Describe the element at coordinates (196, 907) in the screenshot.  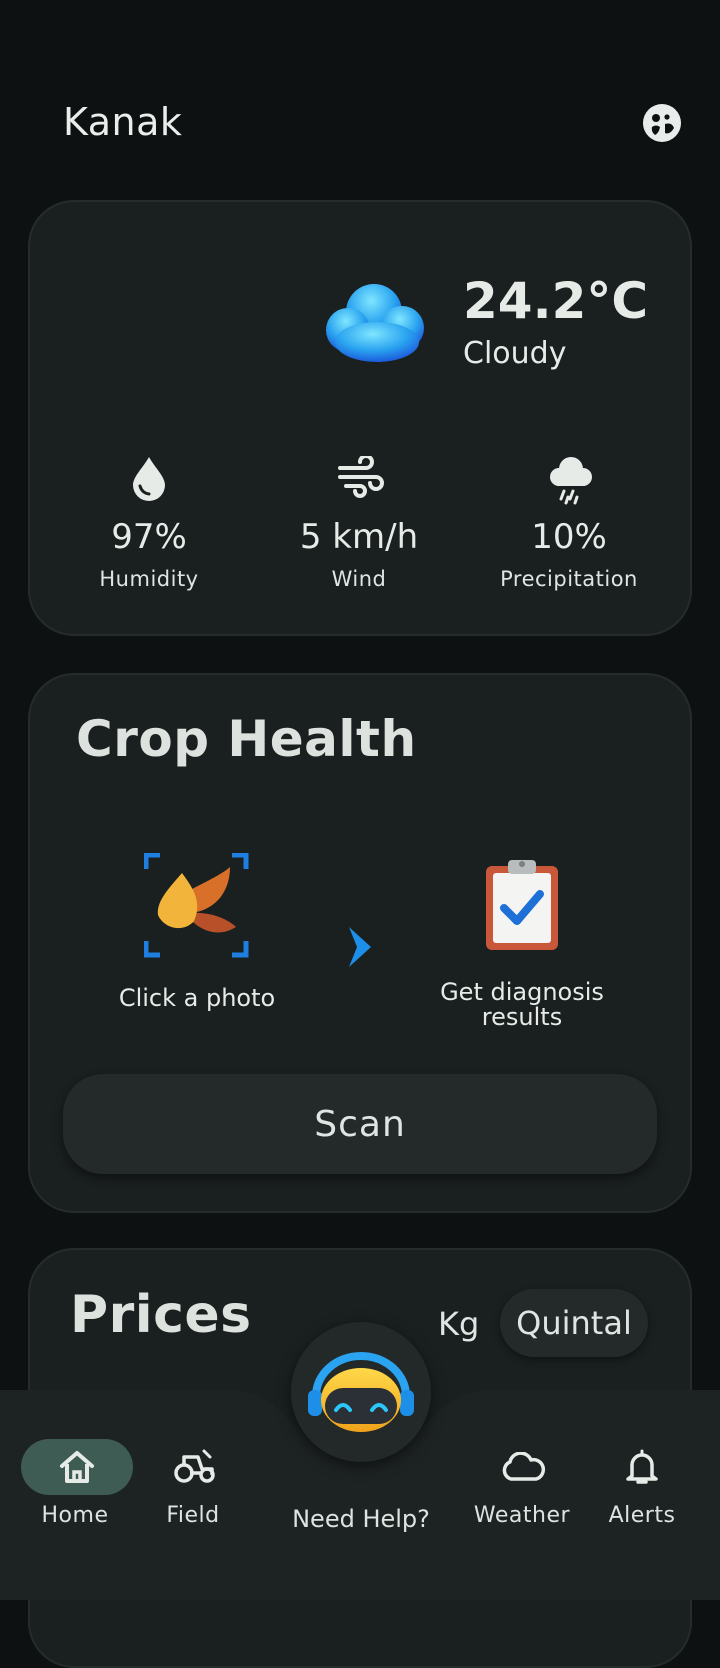
I see `leaf-scan-icon` at that location.